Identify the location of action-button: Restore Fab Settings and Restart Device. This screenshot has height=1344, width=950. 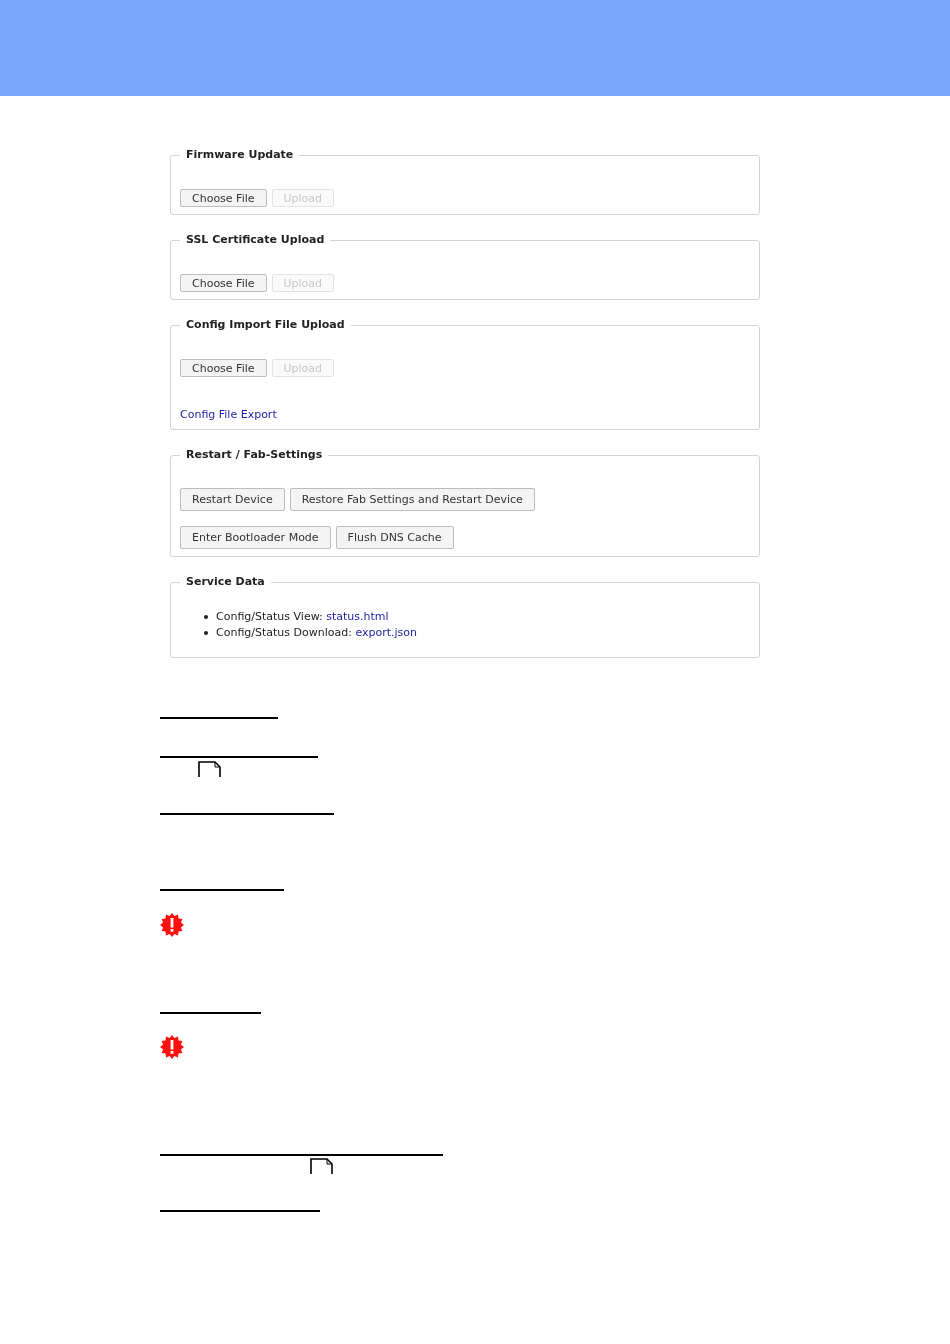
(412, 499).